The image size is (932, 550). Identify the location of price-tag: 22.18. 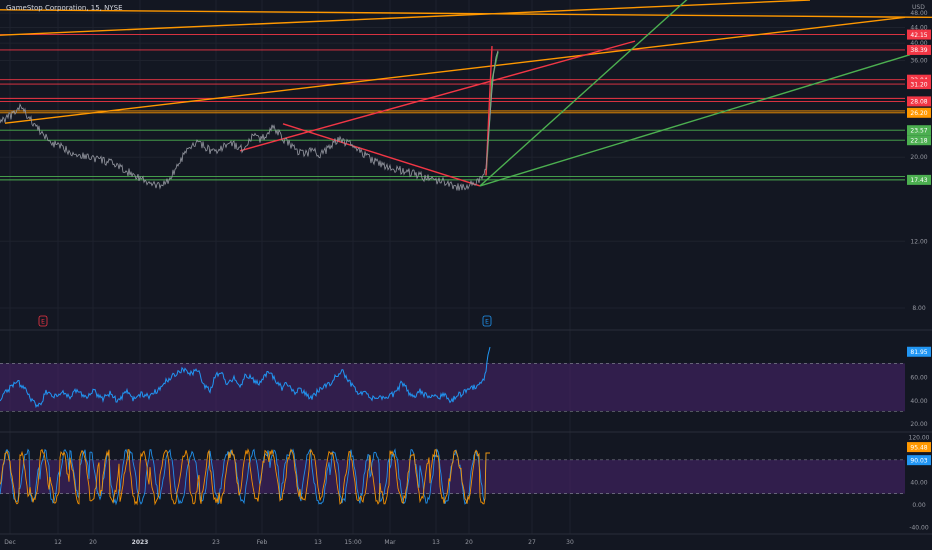
(919, 140).